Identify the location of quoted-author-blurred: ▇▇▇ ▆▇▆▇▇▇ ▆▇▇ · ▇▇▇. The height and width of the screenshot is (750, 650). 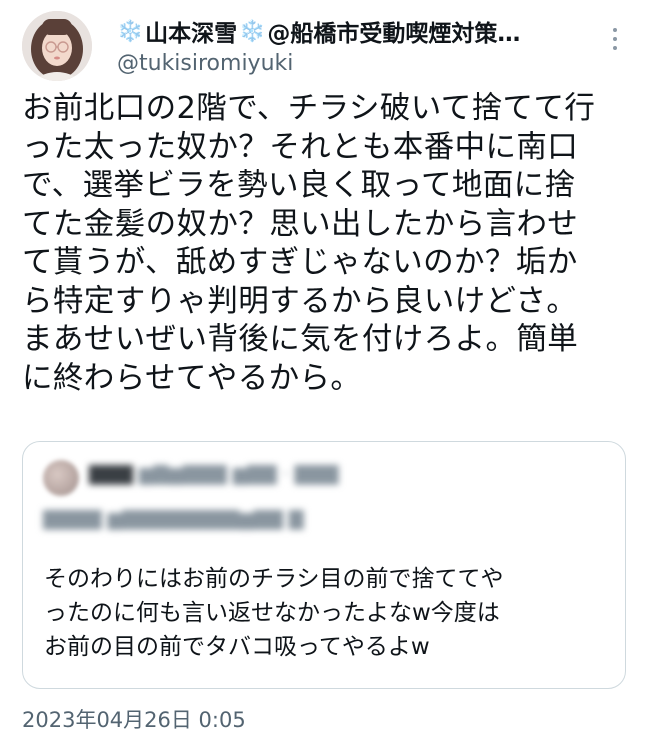
(214, 474).